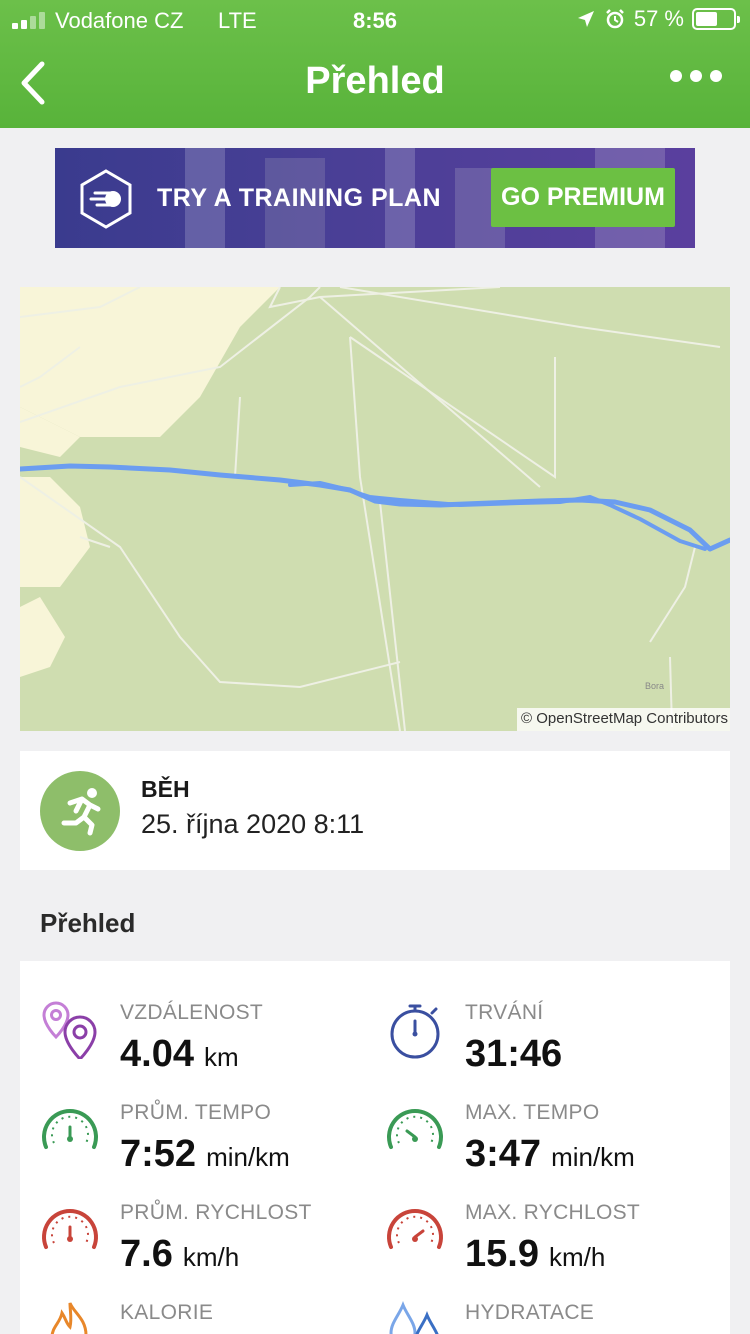  What do you see at coordinates (555, 1018) in the screenshot?
I see `stat-duration: TRVÁNÍ 31:46` at bounding box center [555, 1018].